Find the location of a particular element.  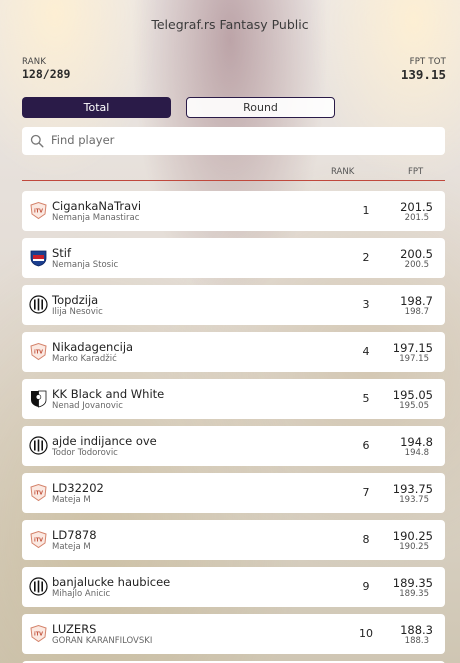

fpt-value: 193.75 is located at coordinates (412, 489).